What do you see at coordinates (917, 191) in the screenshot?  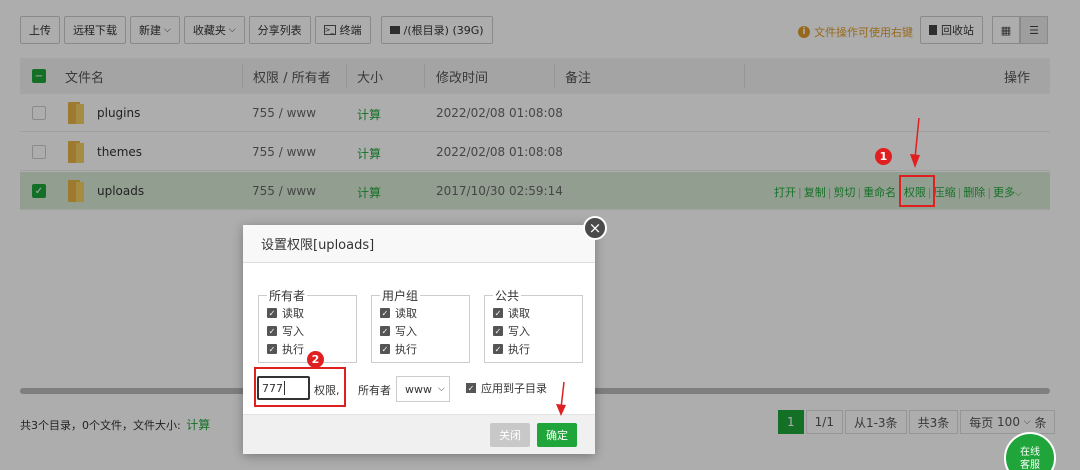 I see `annotation-highlight-permission` at bounding box center [917, 191].